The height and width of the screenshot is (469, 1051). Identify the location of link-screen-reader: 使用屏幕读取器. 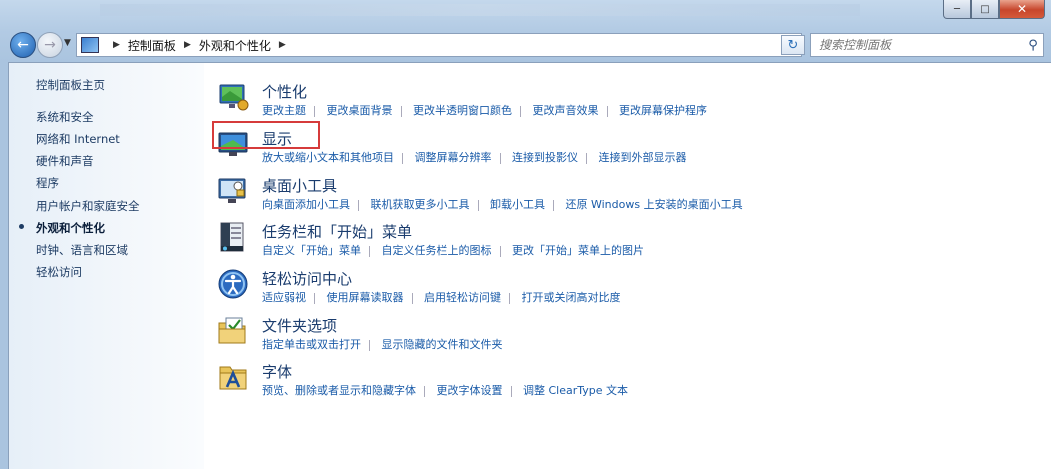
(365, 297).